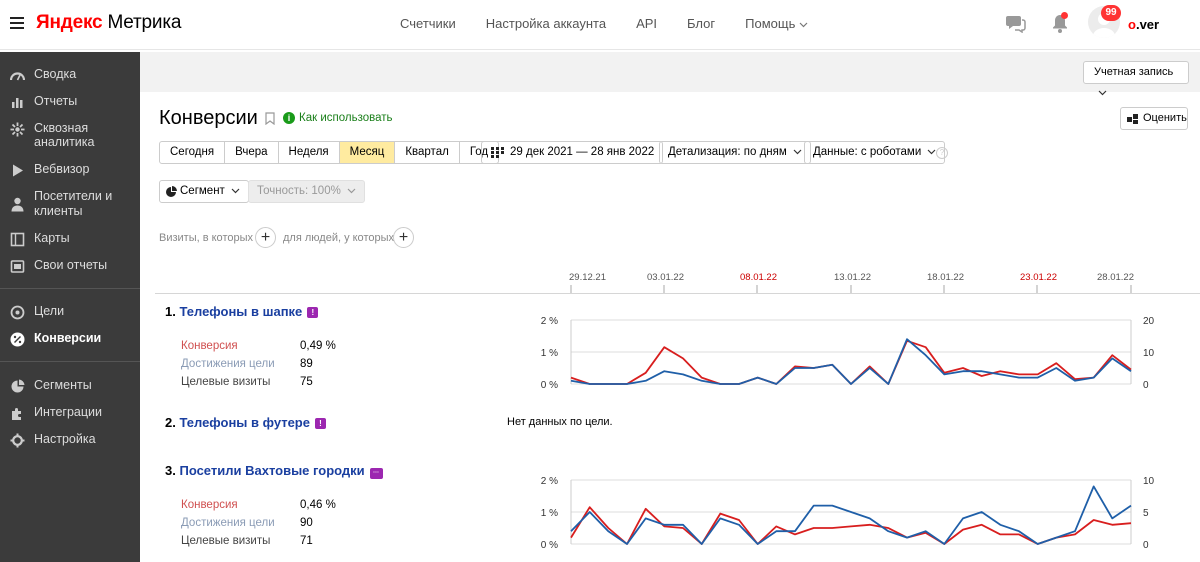  What do you see at coordinates (274, 471) in the screenshot?
I see `goal-title: 3. Посетили Вахтовые городки ···` at bounding box center [274, 471].